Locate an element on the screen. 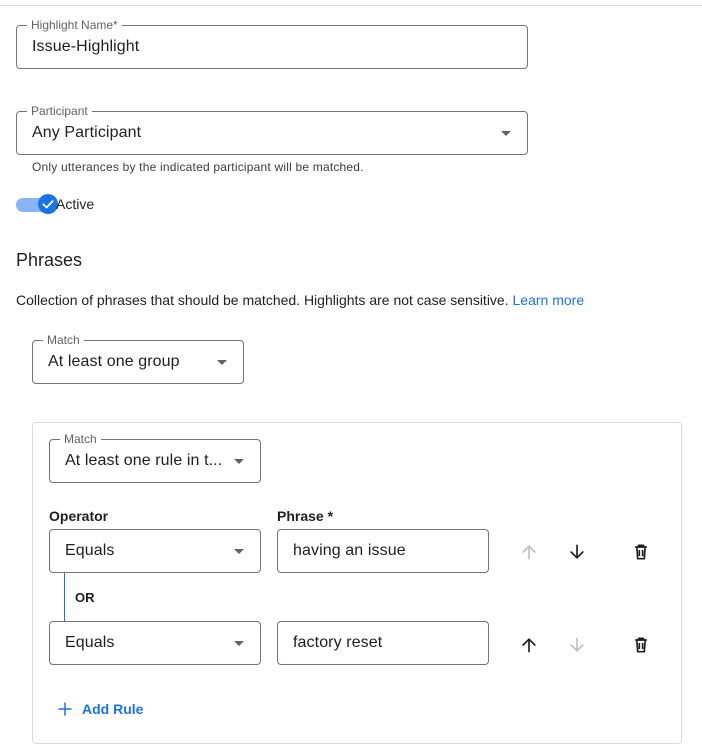 This screenshot has height=753, width=702. operator-header: Operator is located at coordinates (79, 516).